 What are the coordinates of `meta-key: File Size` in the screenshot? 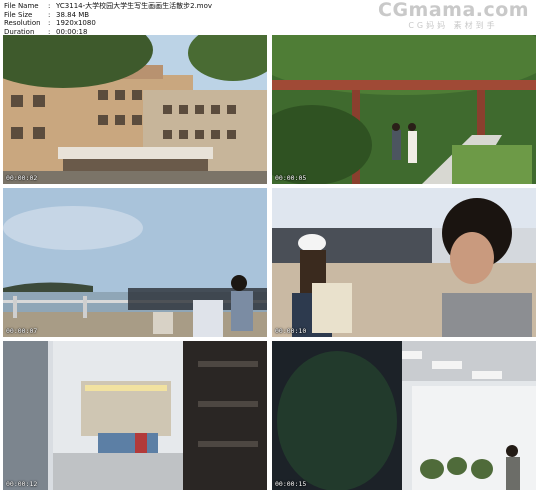 It's located at (18, 14).